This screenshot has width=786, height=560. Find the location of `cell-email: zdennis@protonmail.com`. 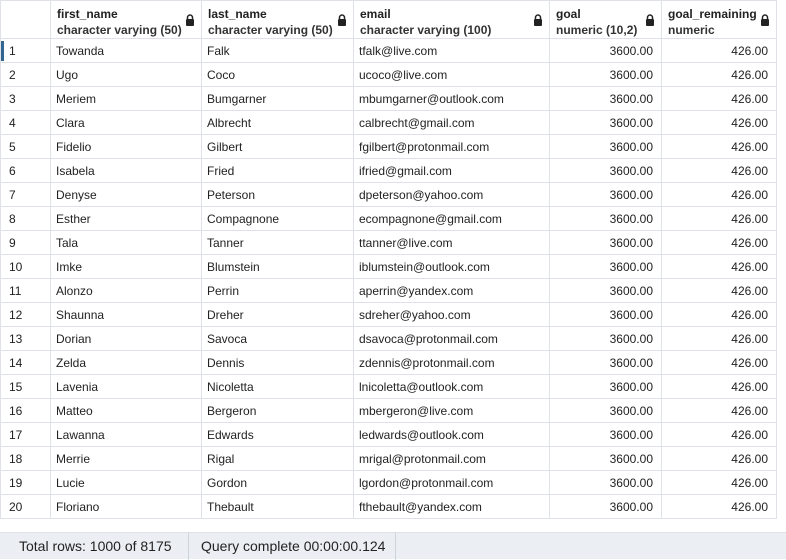

cell-email: zdennis@protonmail.com is located at coordinates (451, 362).